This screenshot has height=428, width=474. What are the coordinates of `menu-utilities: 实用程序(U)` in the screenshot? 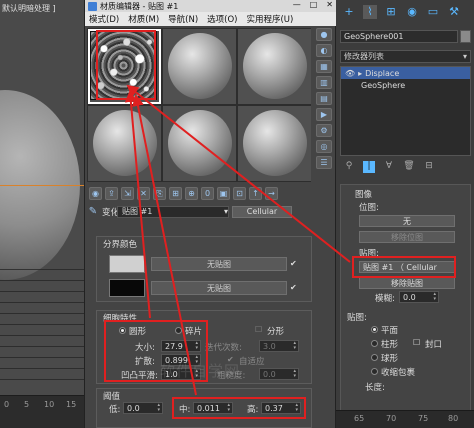 It's located at (269, 19).